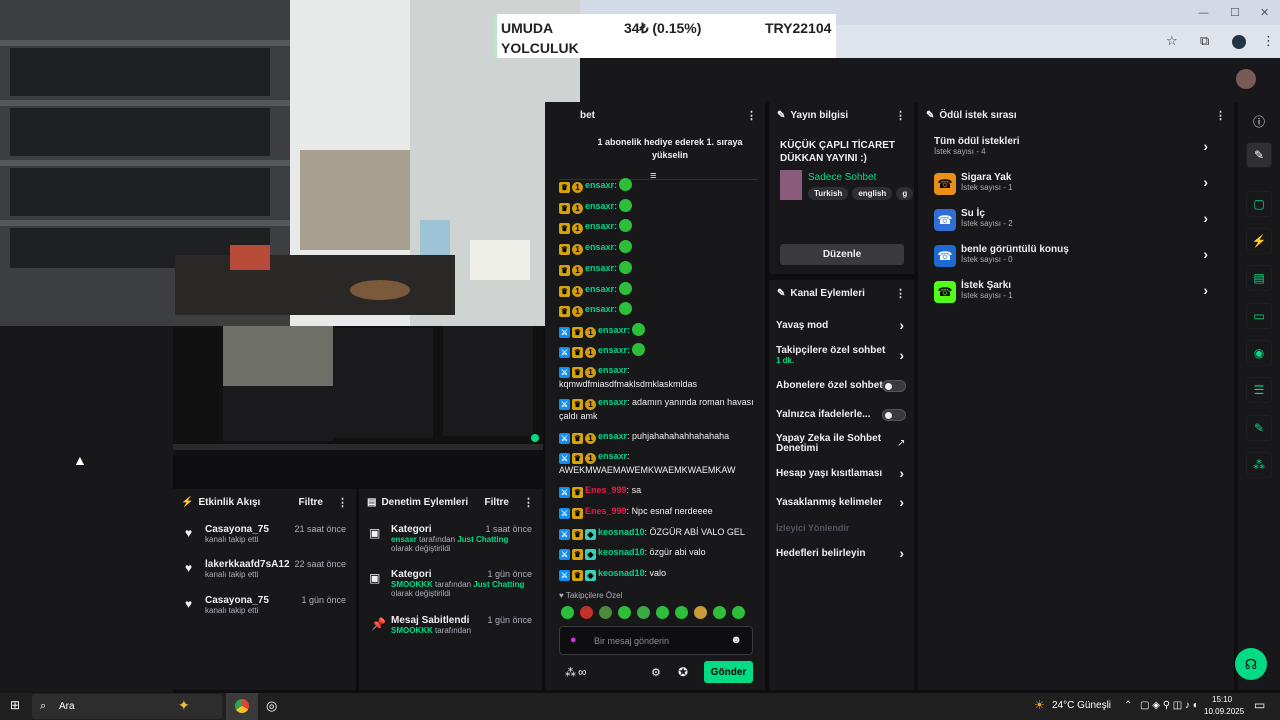 This screenshot has width=1280, height=720. I want to click on notification-icon: ▭, so click(1259, 705).